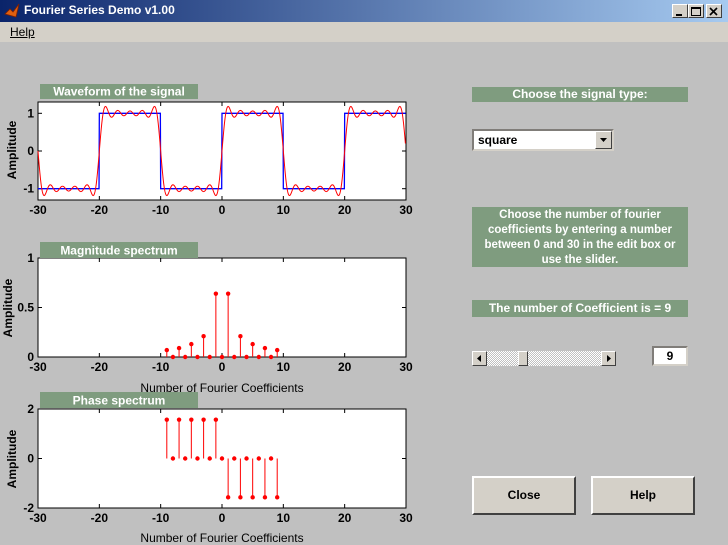  I want to click on menu-bar: Help, so click(364, 32).